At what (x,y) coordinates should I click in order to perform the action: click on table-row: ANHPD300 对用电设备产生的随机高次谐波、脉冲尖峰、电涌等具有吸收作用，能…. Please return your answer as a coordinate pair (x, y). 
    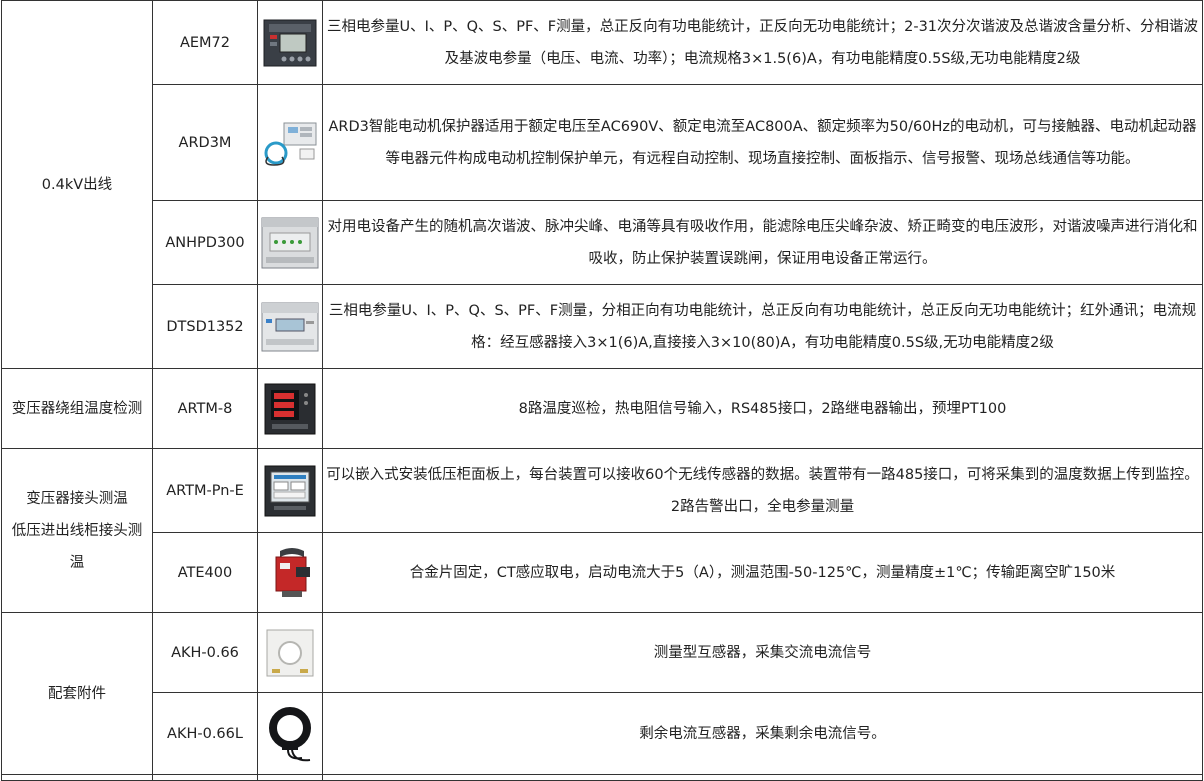
    Looking at the image, I should click on (602, 242).